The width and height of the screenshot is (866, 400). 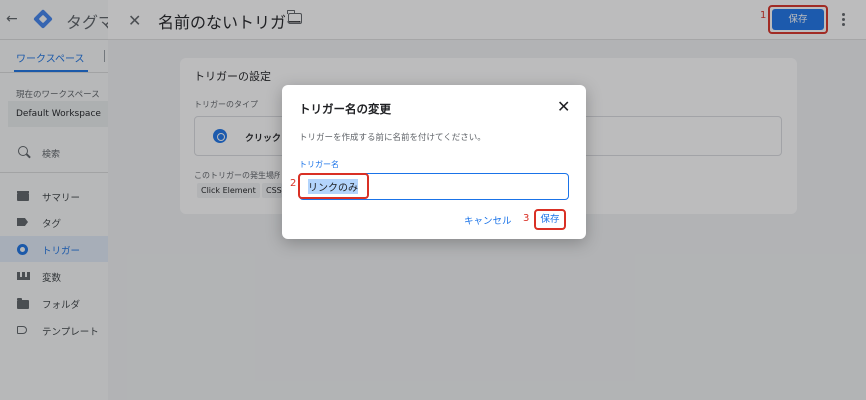 I want to click on modal-backdrop, so click(x=54, y=200).